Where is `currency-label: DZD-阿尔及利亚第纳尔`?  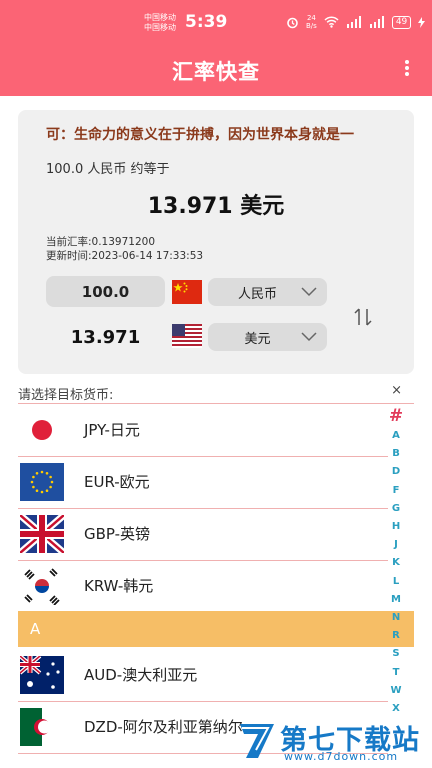 currency-label: DZD-阿尔及利亚第纳尔 is located at coordinates (163, 727).